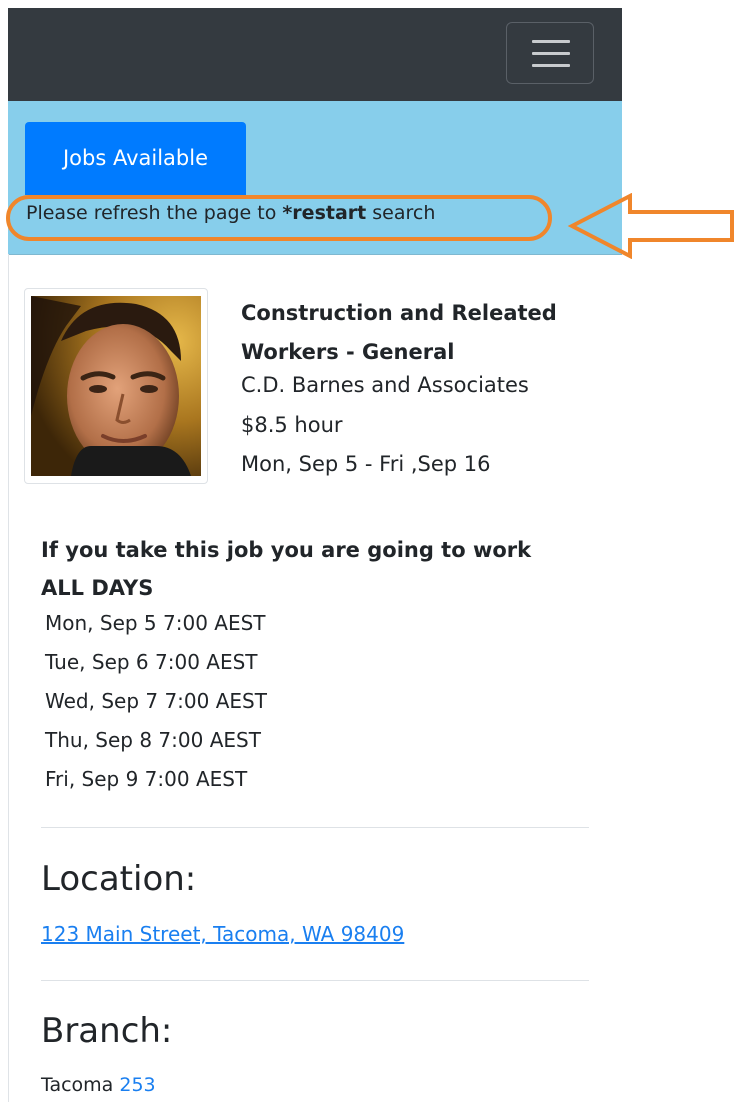 This screenshot has width=735, height=1102. I want to click on left-arrow-icon, so click(650, 226).